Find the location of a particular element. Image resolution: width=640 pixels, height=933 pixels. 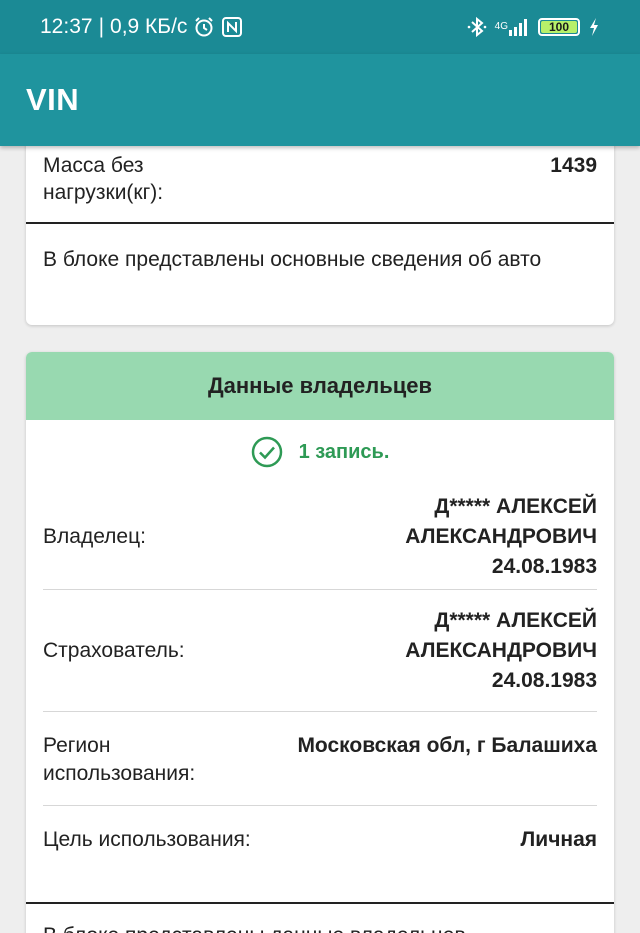

battery-icon: 100 is located at coordinates (559, 27).